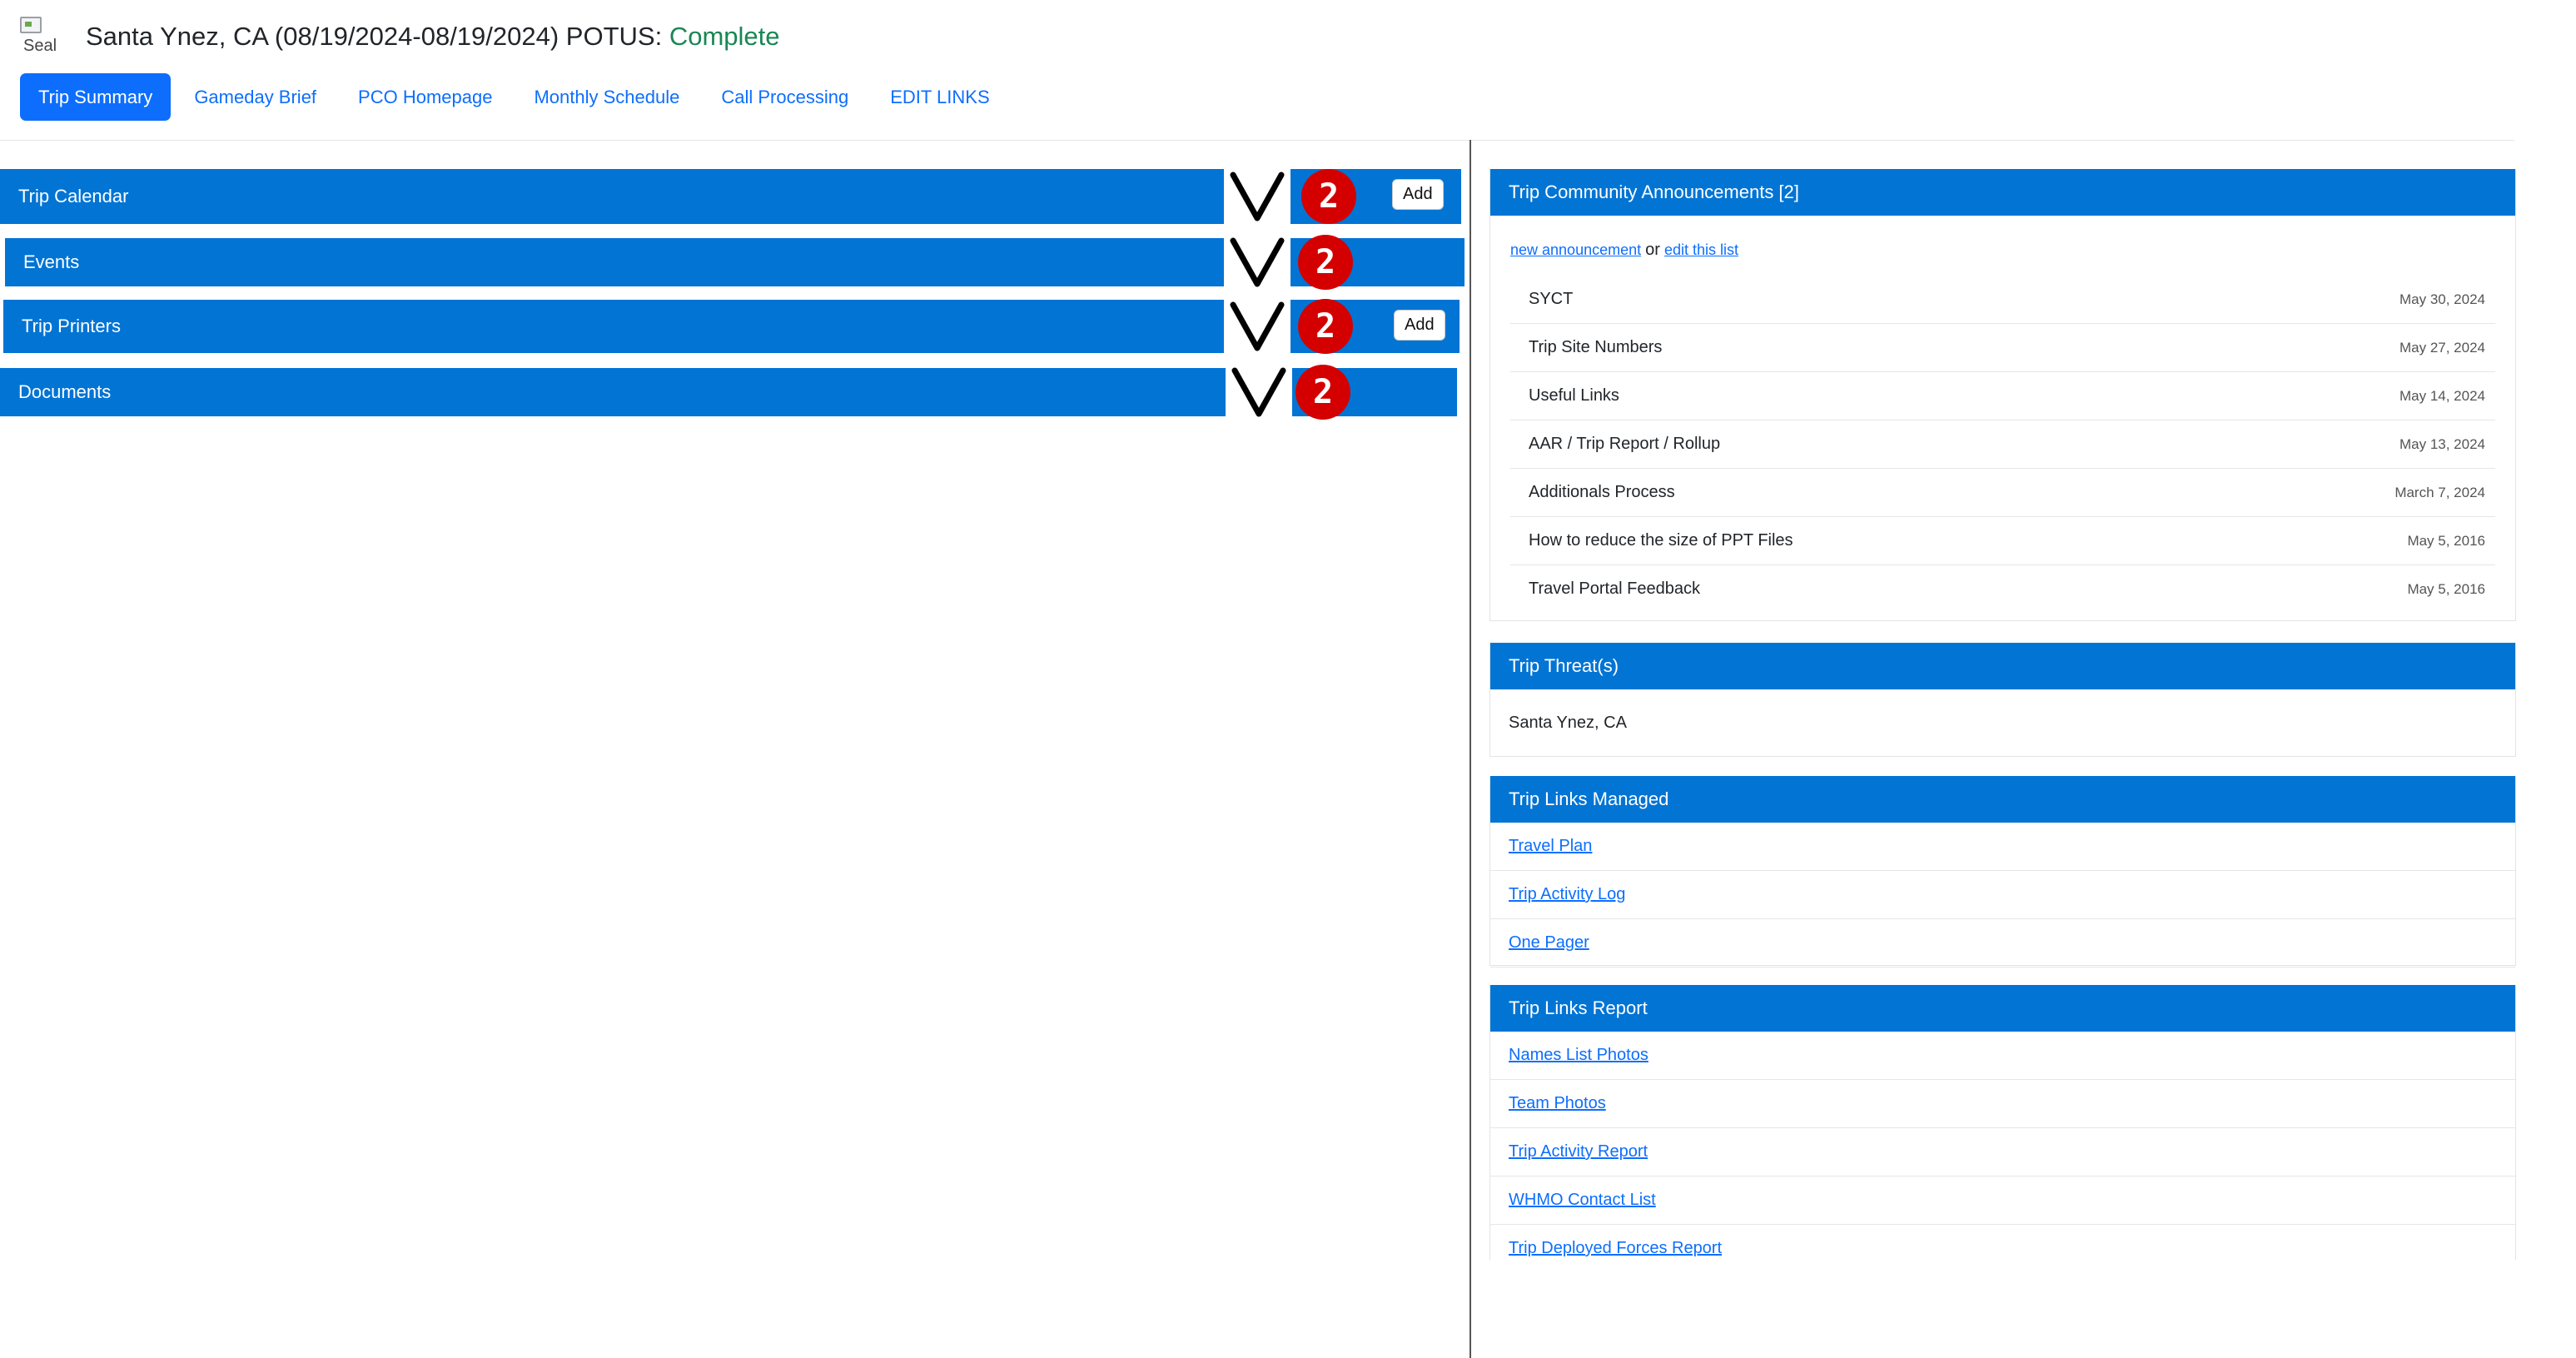 The height and width of the screenshot is (1358, 2576). What do you see at coordinates (40, 46) in the screenshot?
I see `seal-alt-text: Seal` at bounding box center [40, 46].